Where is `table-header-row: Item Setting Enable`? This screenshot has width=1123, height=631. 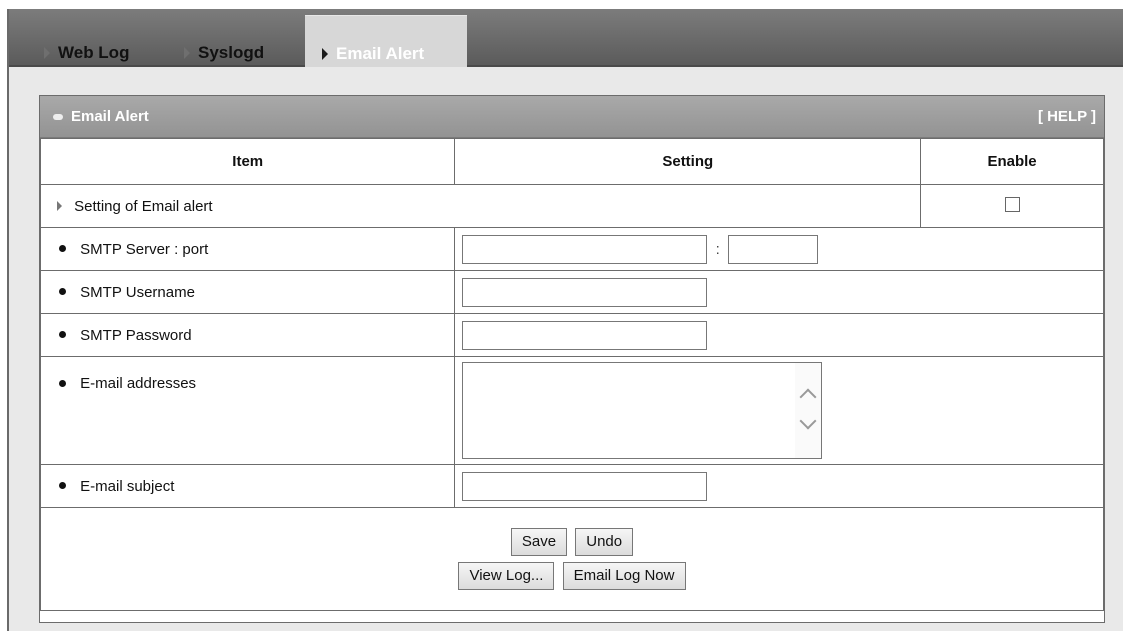
table-header-row: Item Setting Enable is located at coordinates (571, 161).